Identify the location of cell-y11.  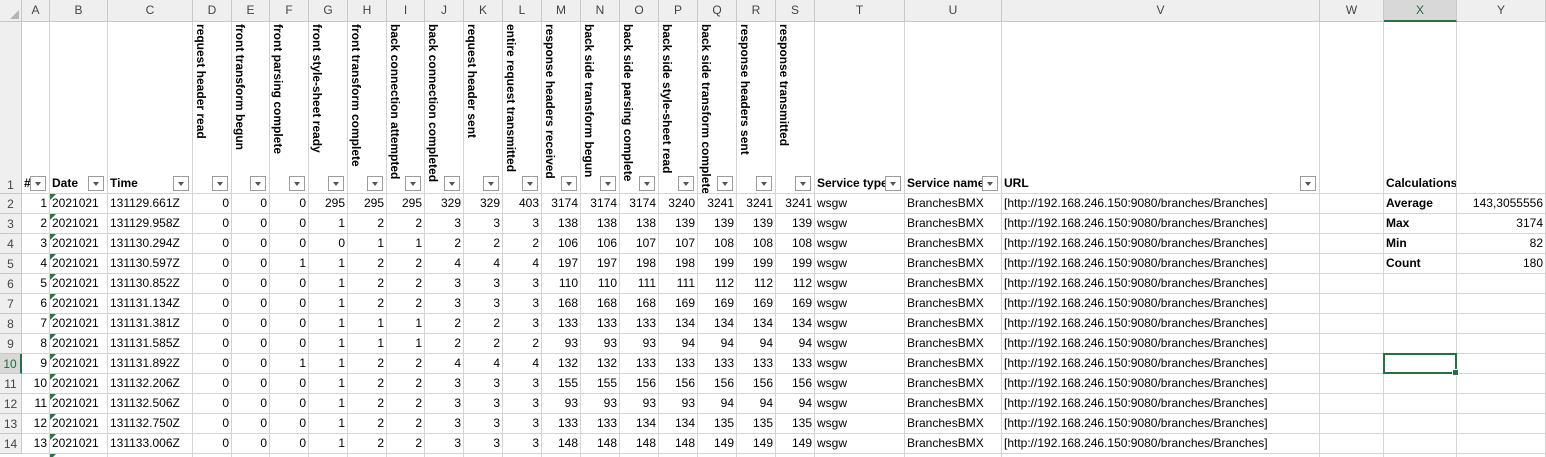
(1501, 384).